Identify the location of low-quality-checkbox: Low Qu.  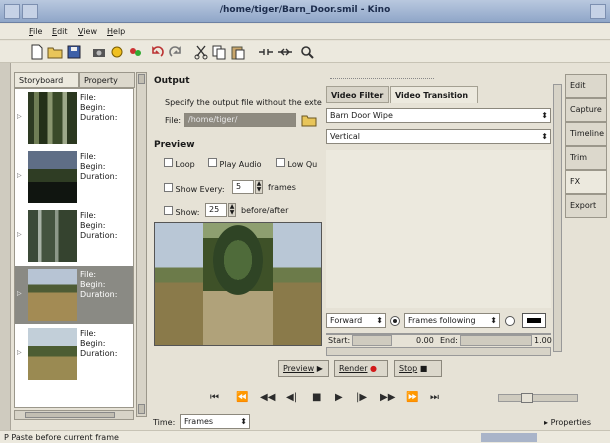
(296, 163).